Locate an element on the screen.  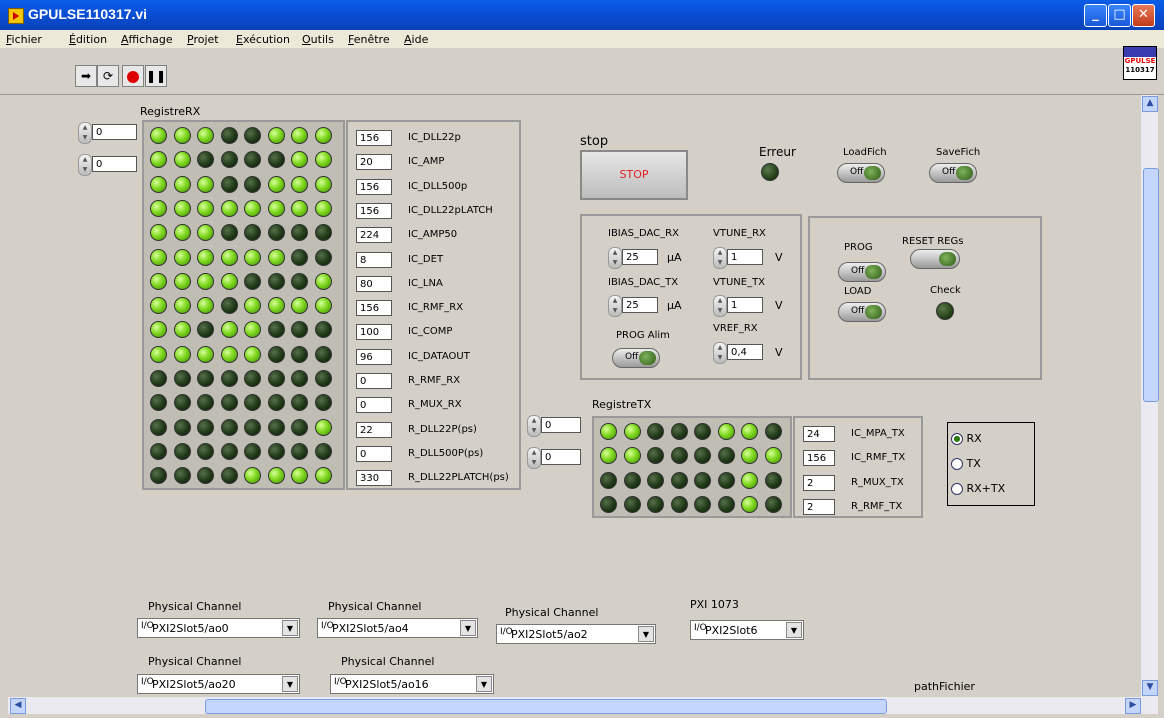
tx-col-index-spinner: ▲ ▼ is located at coordinates (534, 458).